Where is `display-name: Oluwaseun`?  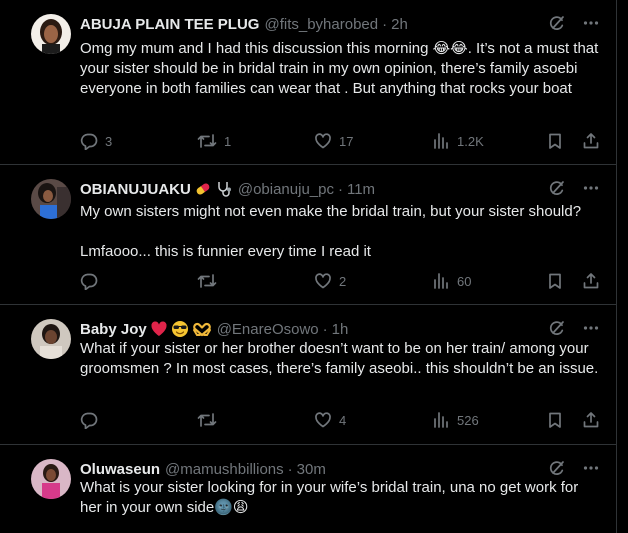 display-name: Oluwaseun is located at coordinates (120, 469).